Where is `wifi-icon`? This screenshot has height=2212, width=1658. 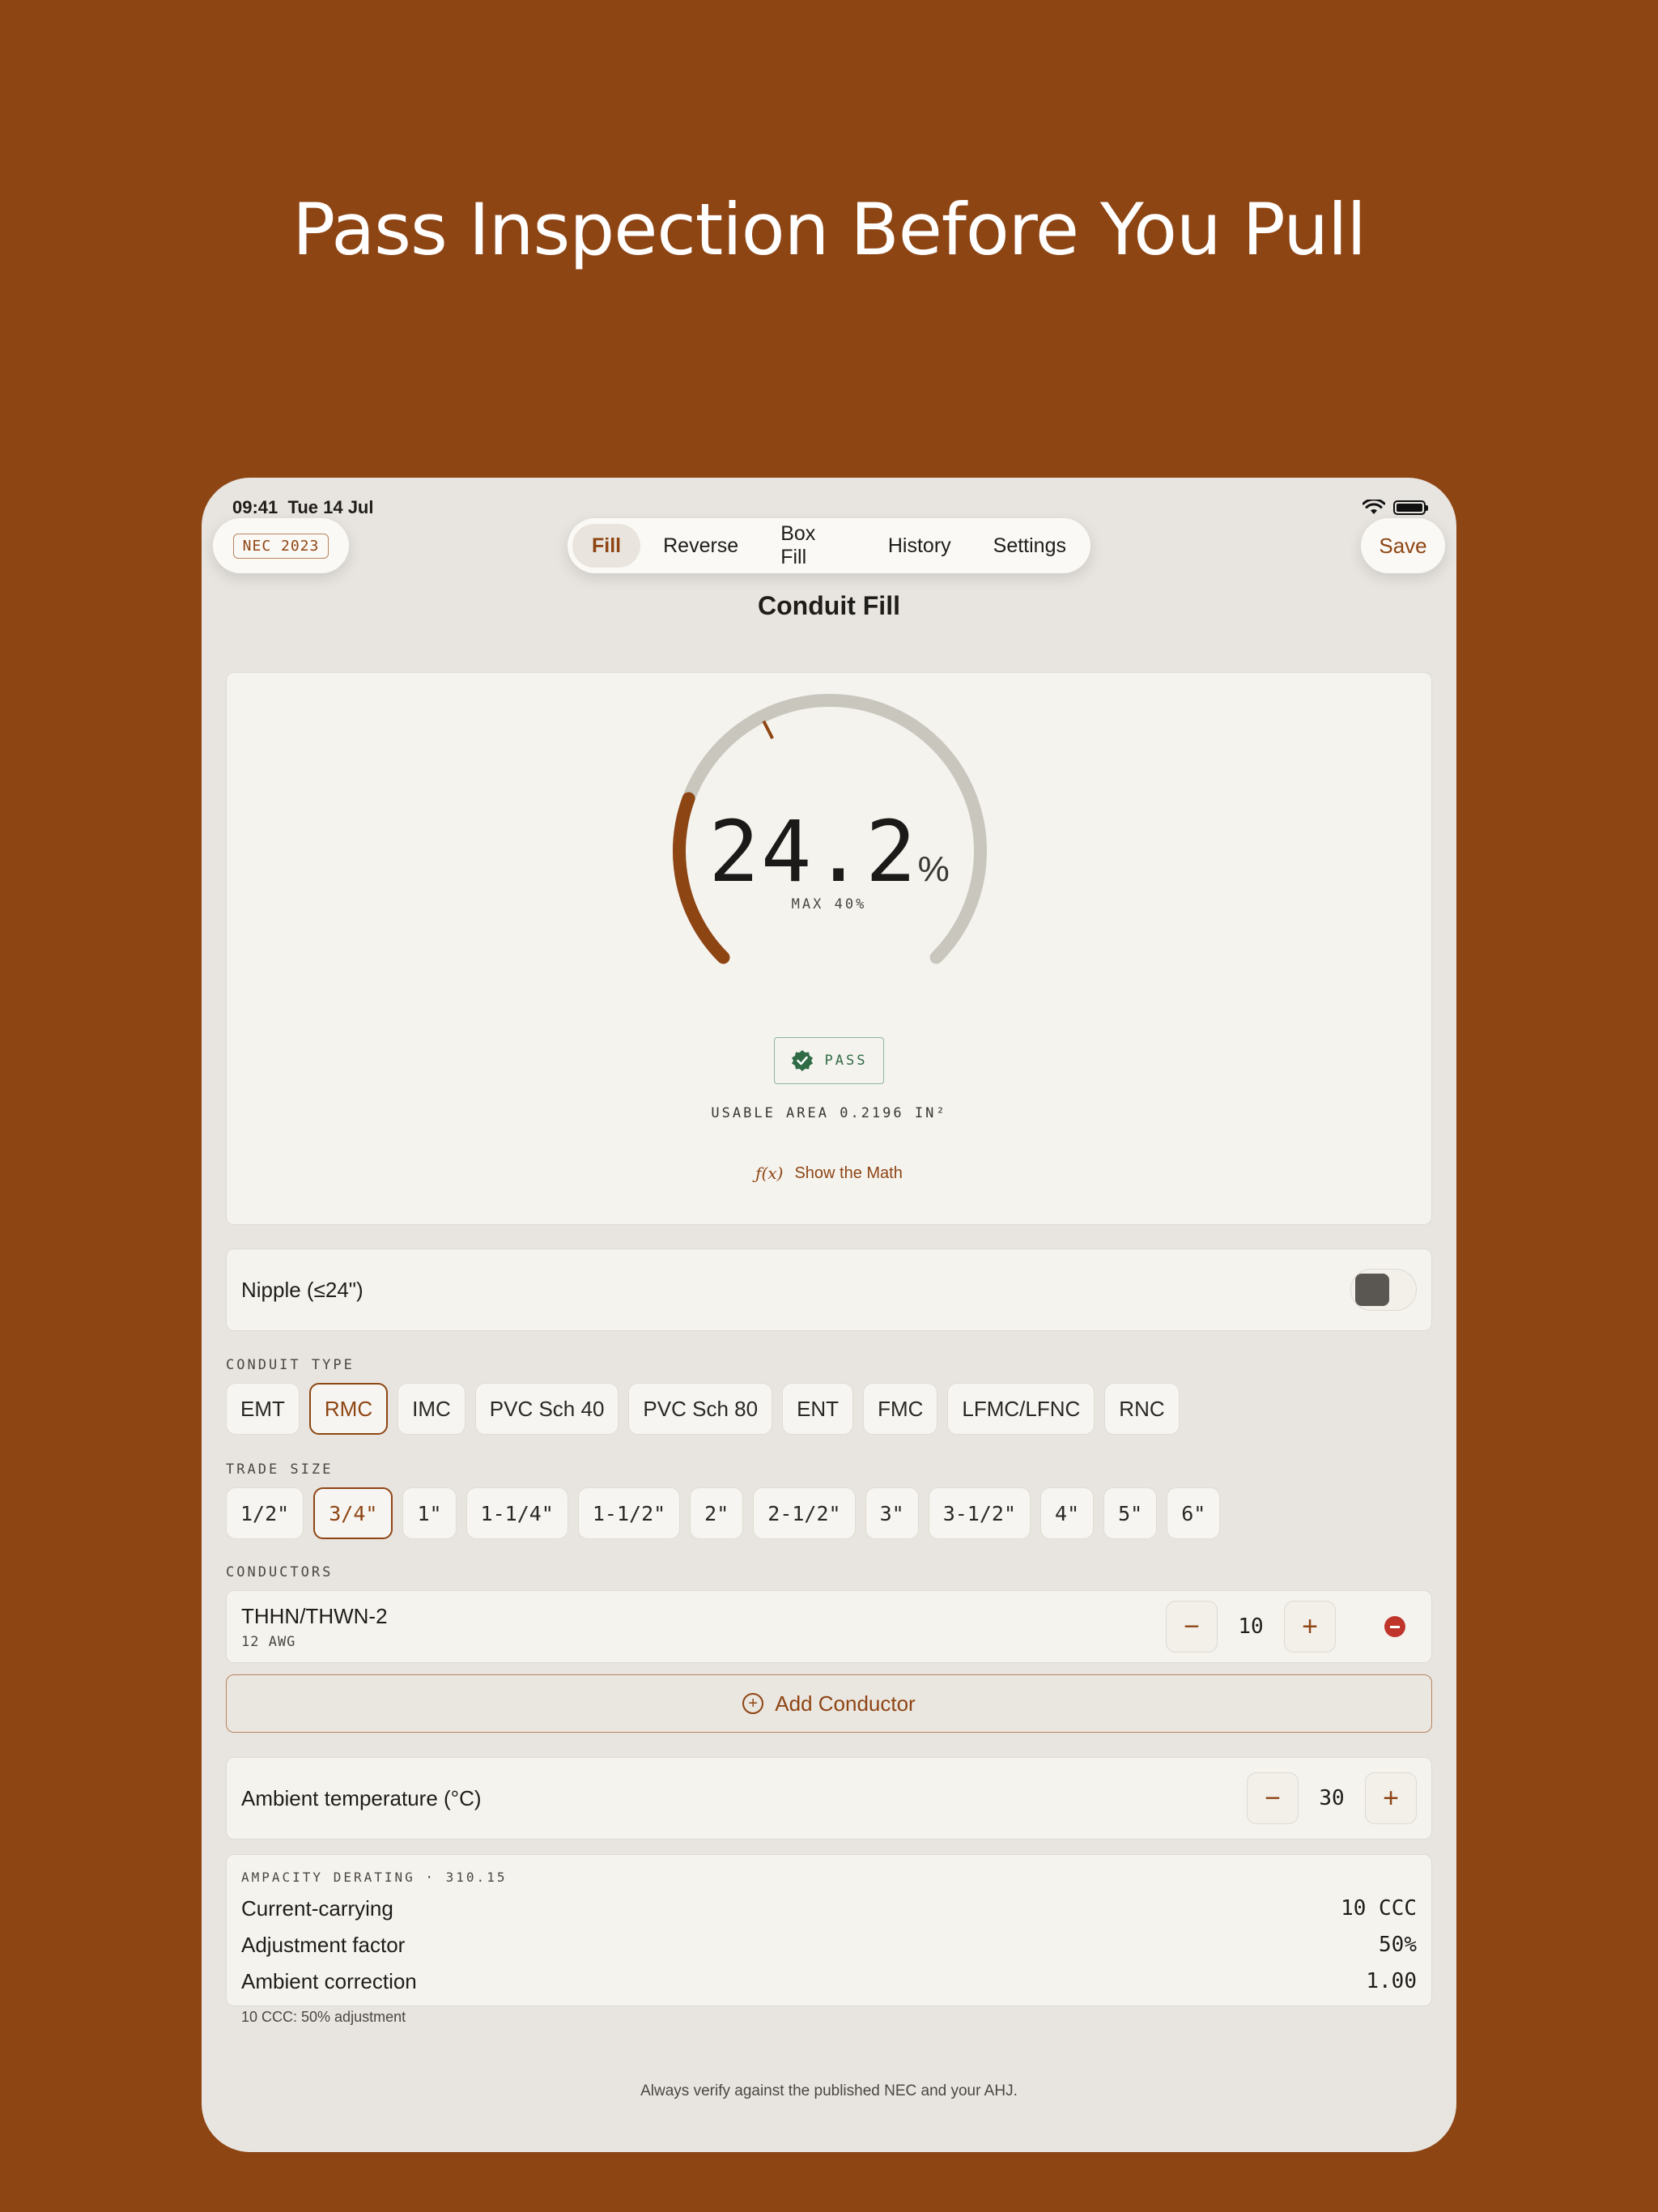 wifi-icon is located at coordinates (1374, 507).